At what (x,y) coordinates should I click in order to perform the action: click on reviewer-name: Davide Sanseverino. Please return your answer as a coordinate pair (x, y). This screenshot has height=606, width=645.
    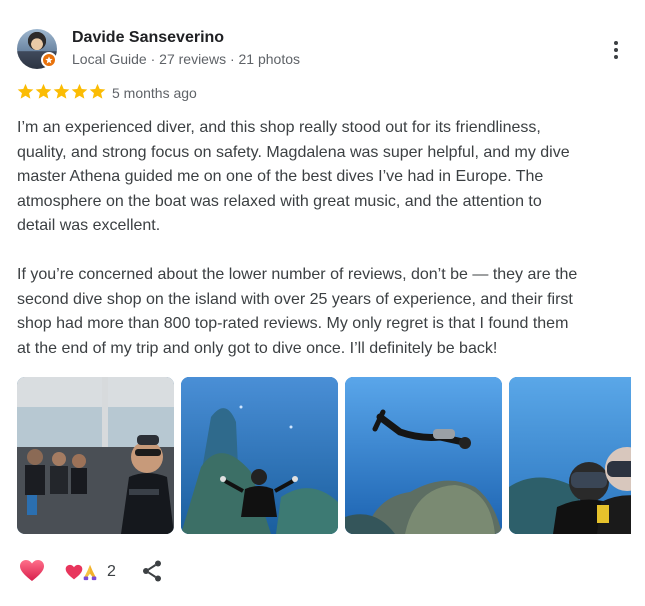
    Looking at the image, I should click on (148, 38).